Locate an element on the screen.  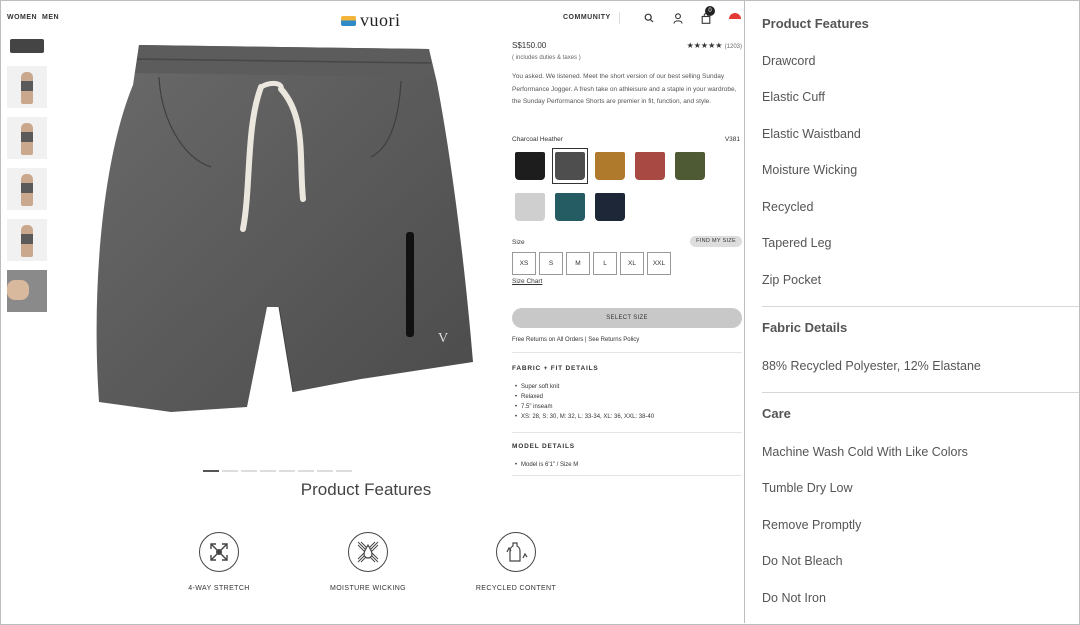
panel-feature-item: Elastic Cuff is located at coordinates (793, 97).